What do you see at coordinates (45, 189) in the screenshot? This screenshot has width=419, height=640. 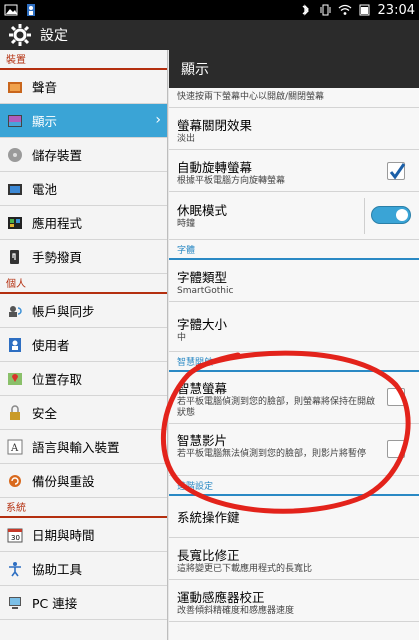 I see `left-item-label: 電池` at bounding box center [45, 189].